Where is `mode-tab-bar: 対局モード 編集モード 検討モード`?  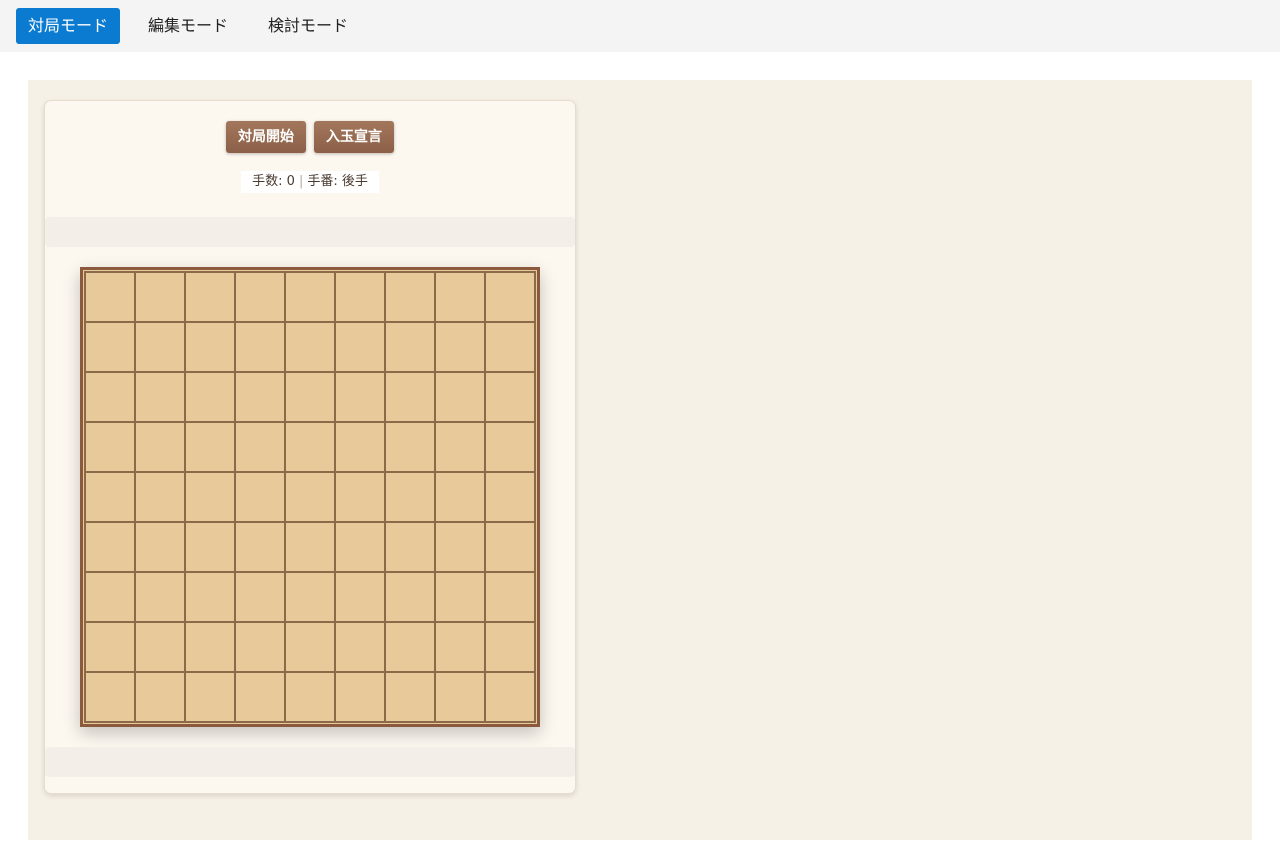
mode-tab-bar: 対局モード 編集モード 検討モード is located at coordinates (640, 26).